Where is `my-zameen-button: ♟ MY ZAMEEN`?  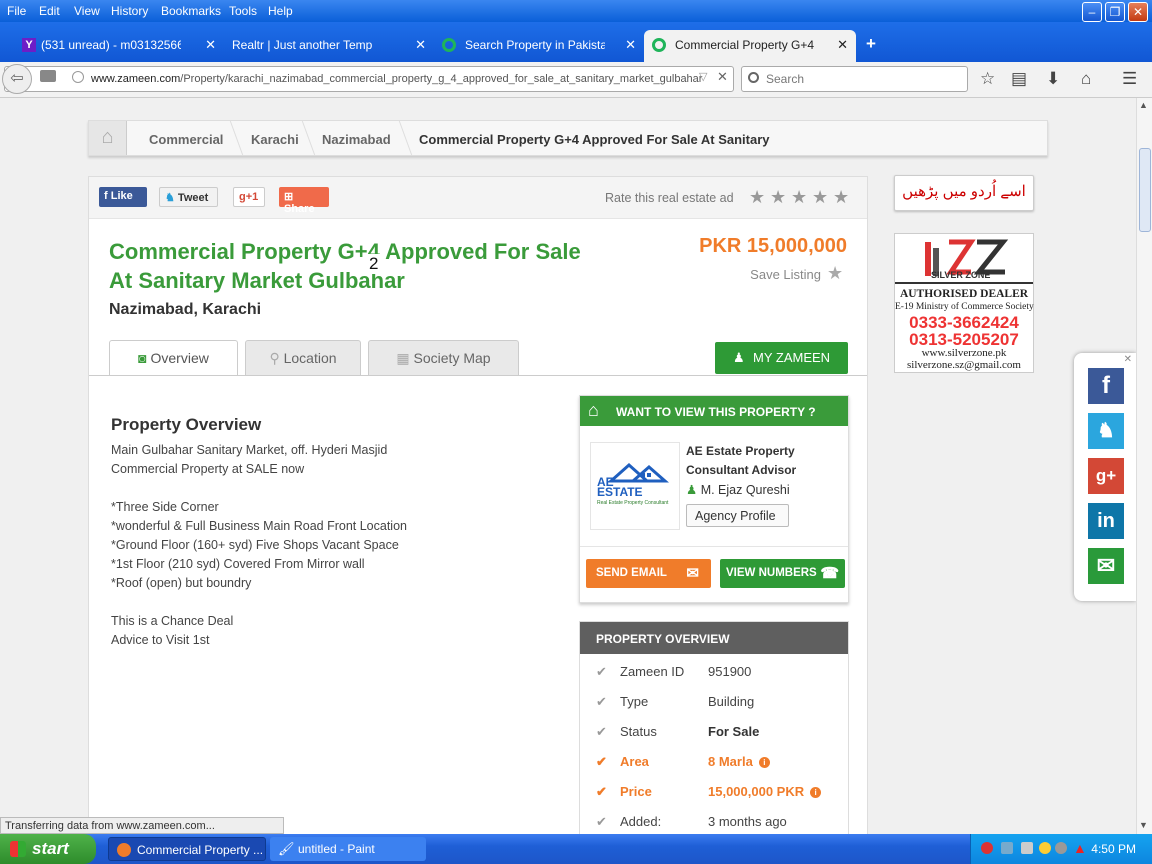
my-zameen-button: ♟ MY ZAMEEN is located at coordinates (781, 358).